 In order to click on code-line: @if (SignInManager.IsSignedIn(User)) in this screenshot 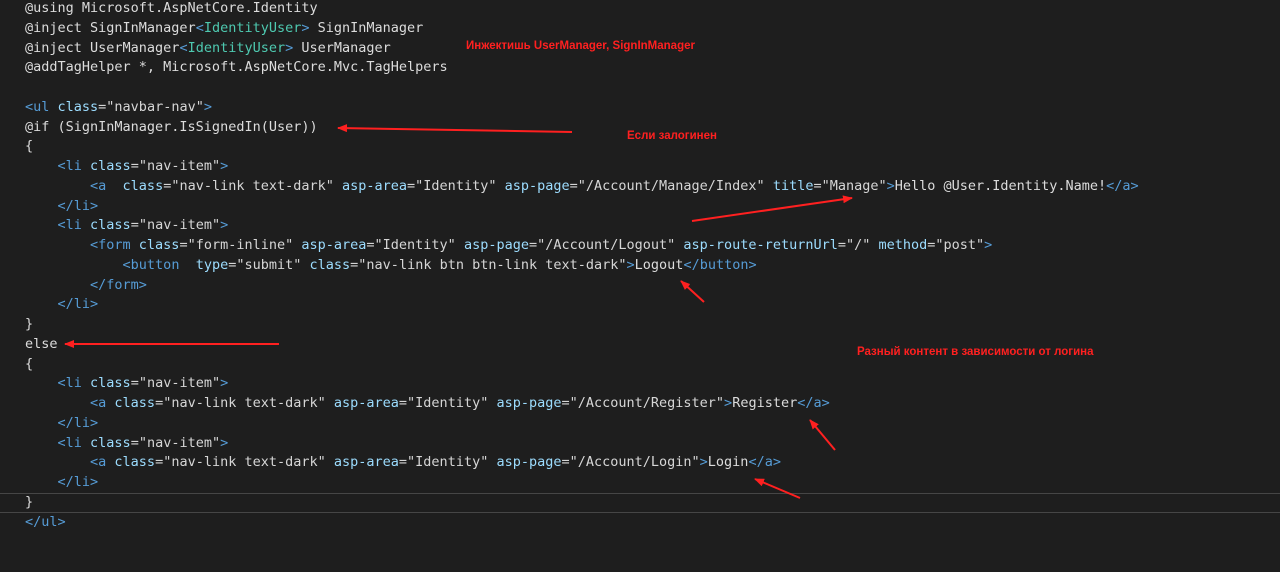, I will do `click(171, 127)`.